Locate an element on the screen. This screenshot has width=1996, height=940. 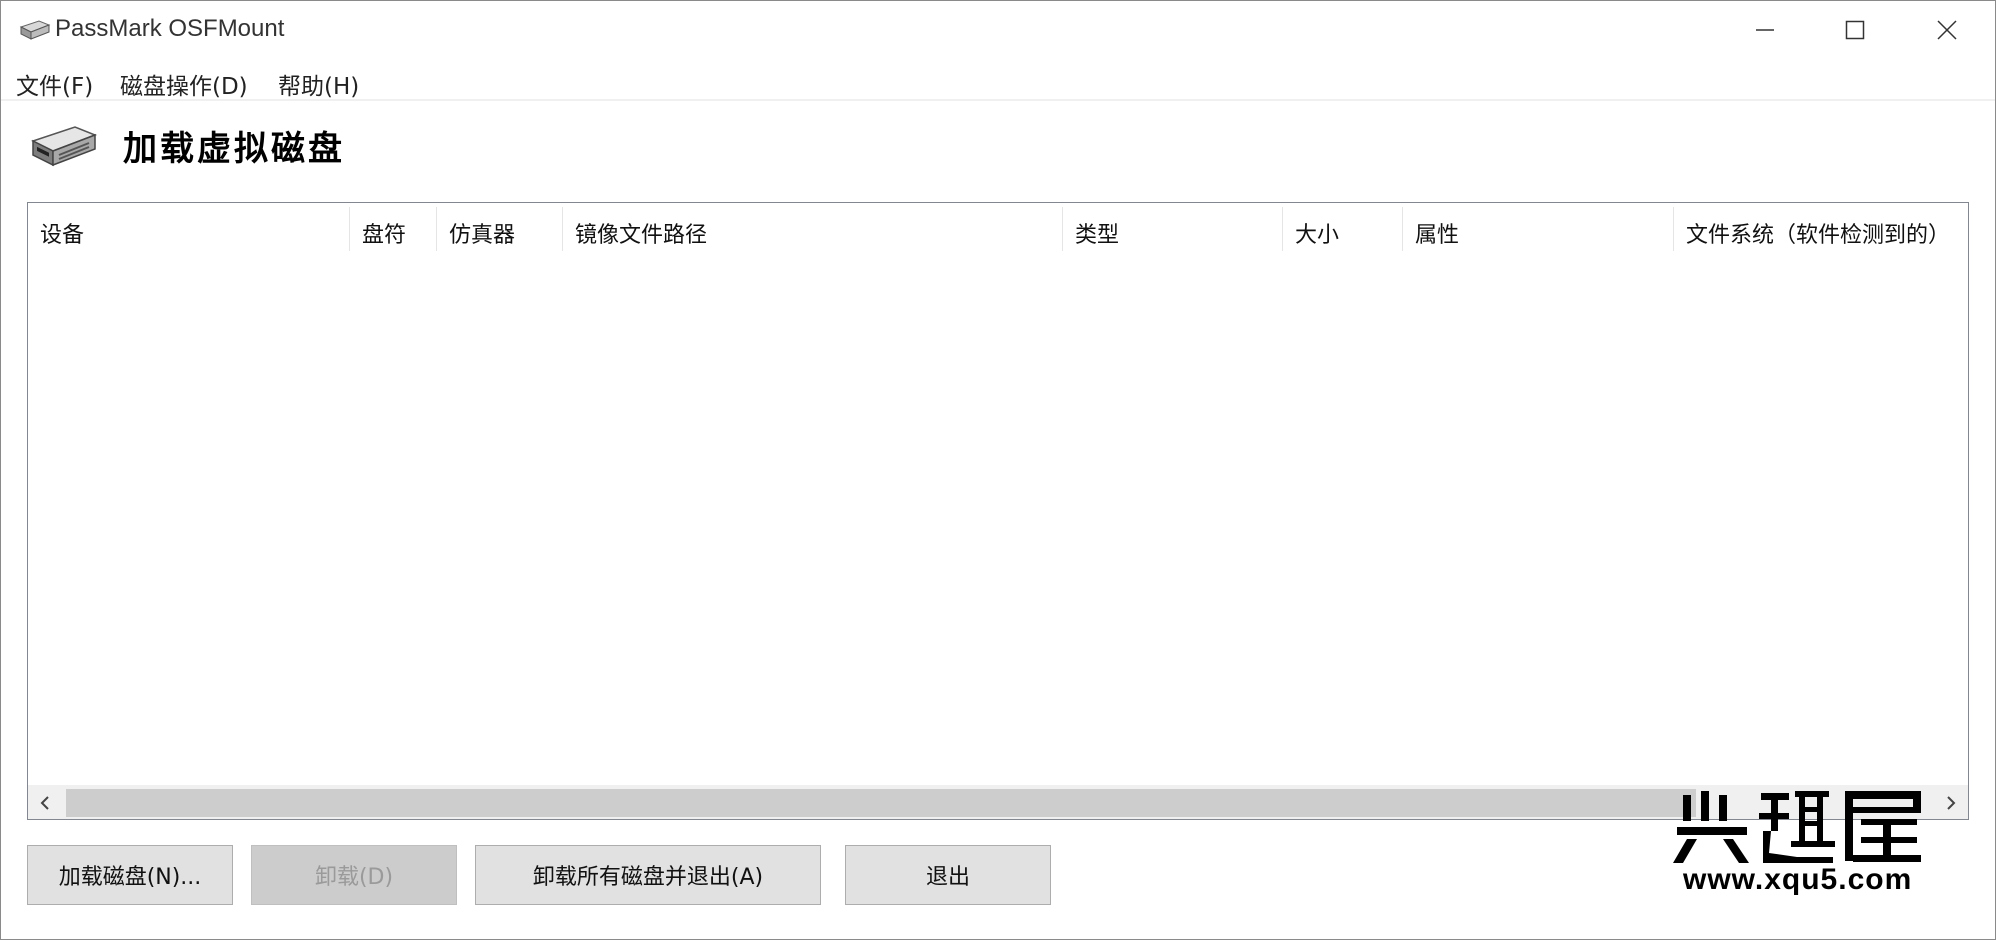
minimize-button is located at coordinates (1765, 30).